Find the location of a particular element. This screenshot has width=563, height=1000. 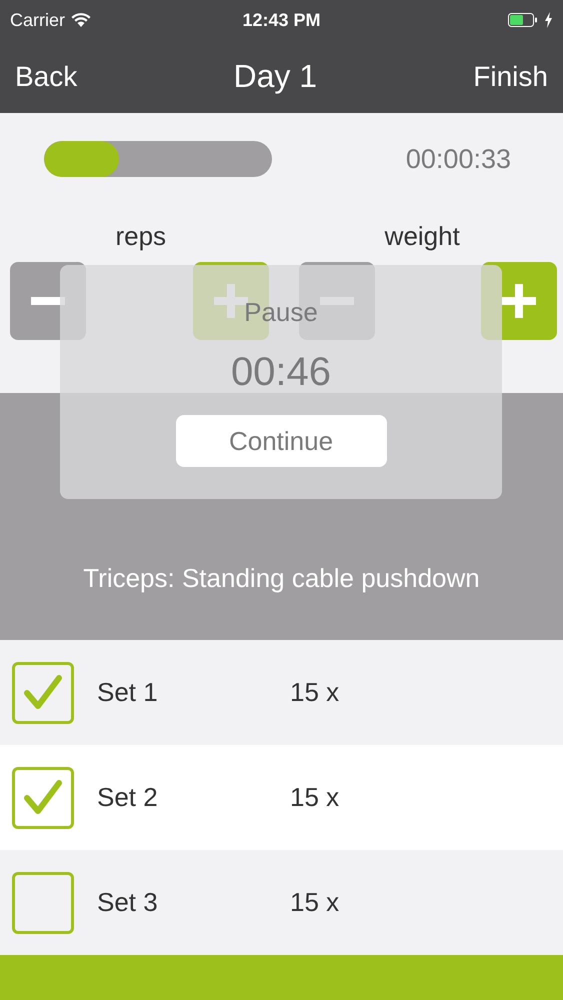

continue-button: Continue is located at coordinates (281, 441).